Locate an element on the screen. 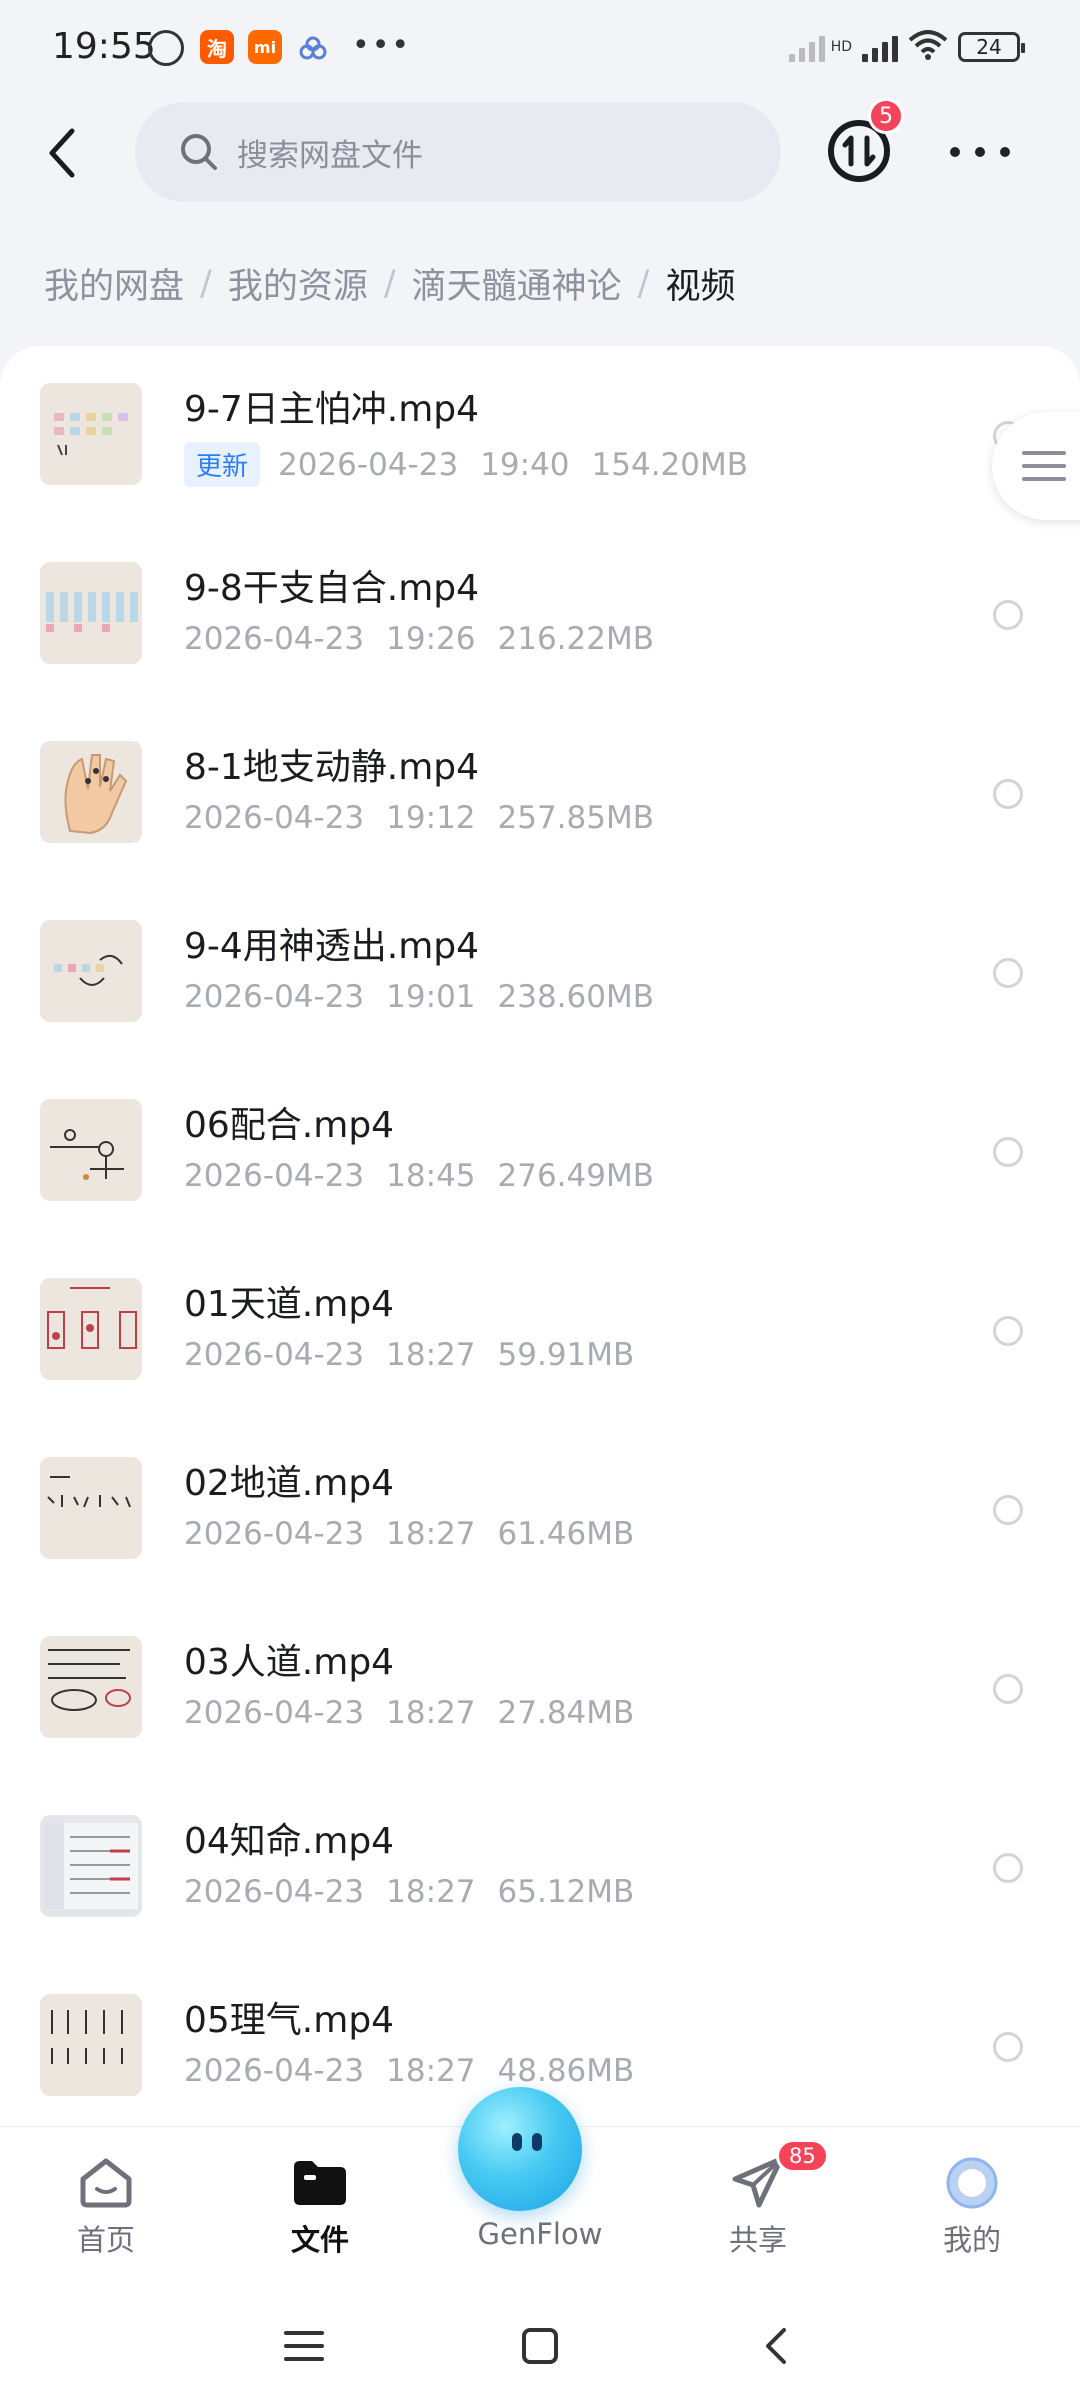 This screenshot has height=2400, width=1080. file-time: 19:01 is located at coordinates (431, 997).